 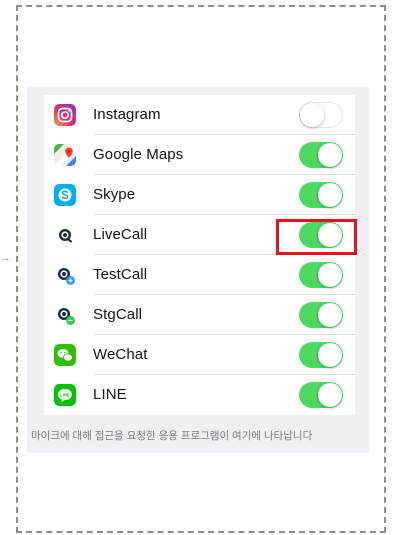 What do you see at coordinates (199, 115) in the screenshot?
I see `list-item-instagram: Instagram` at bounding box center [199, 115].